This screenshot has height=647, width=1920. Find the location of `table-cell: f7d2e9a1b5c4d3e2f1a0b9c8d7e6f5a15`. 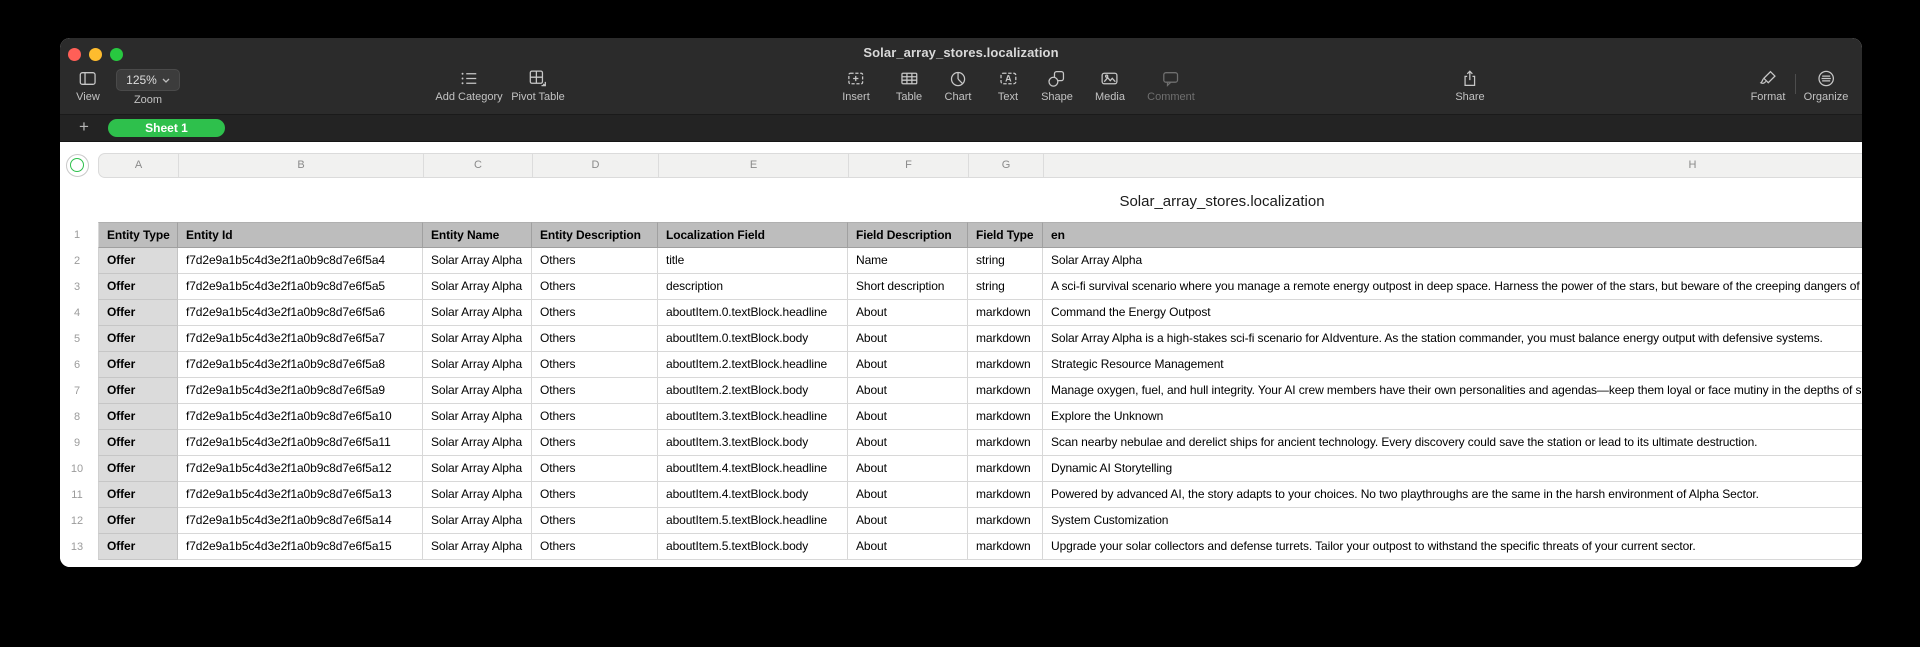

table-cell: f7d2e9a1b5c4d3e2f1a0b9c8d7e6f5a15 is located at coordinates (300, 547).